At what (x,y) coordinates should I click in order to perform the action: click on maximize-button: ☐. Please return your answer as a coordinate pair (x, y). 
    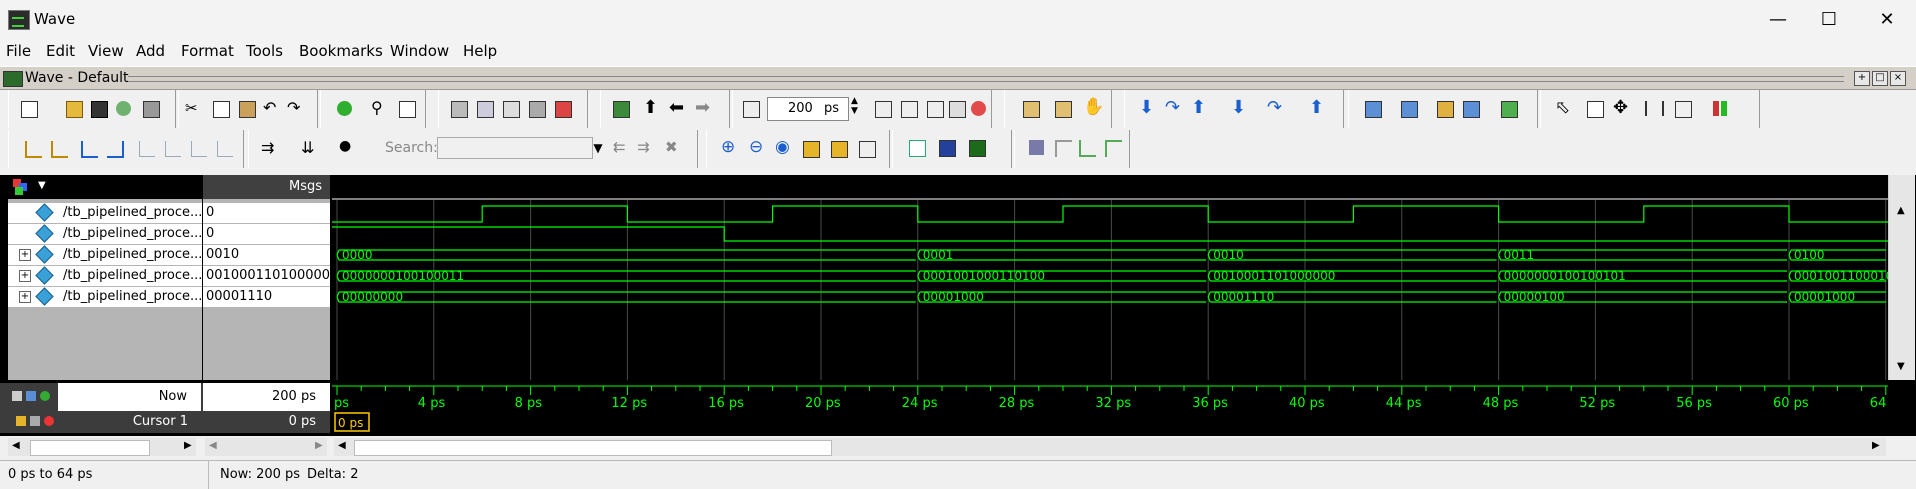
    Looking at the image, I should click on (1829, 20).